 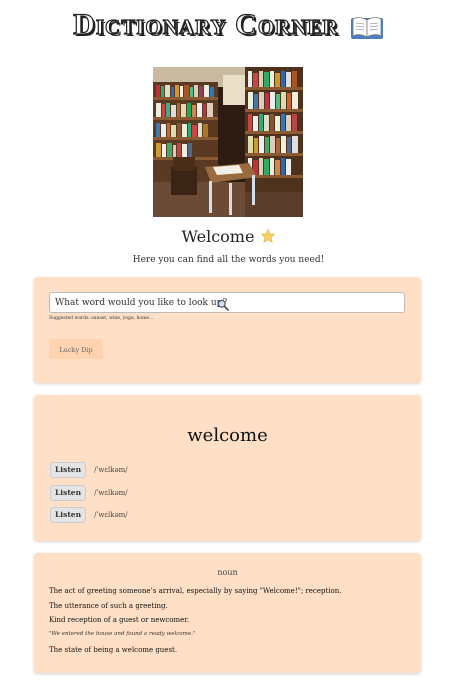 What do you see at coordinates (76, 349) in the screenshot?
I see `lucky-dip-button: Lucky Dip` at bounding box center [76, 349].